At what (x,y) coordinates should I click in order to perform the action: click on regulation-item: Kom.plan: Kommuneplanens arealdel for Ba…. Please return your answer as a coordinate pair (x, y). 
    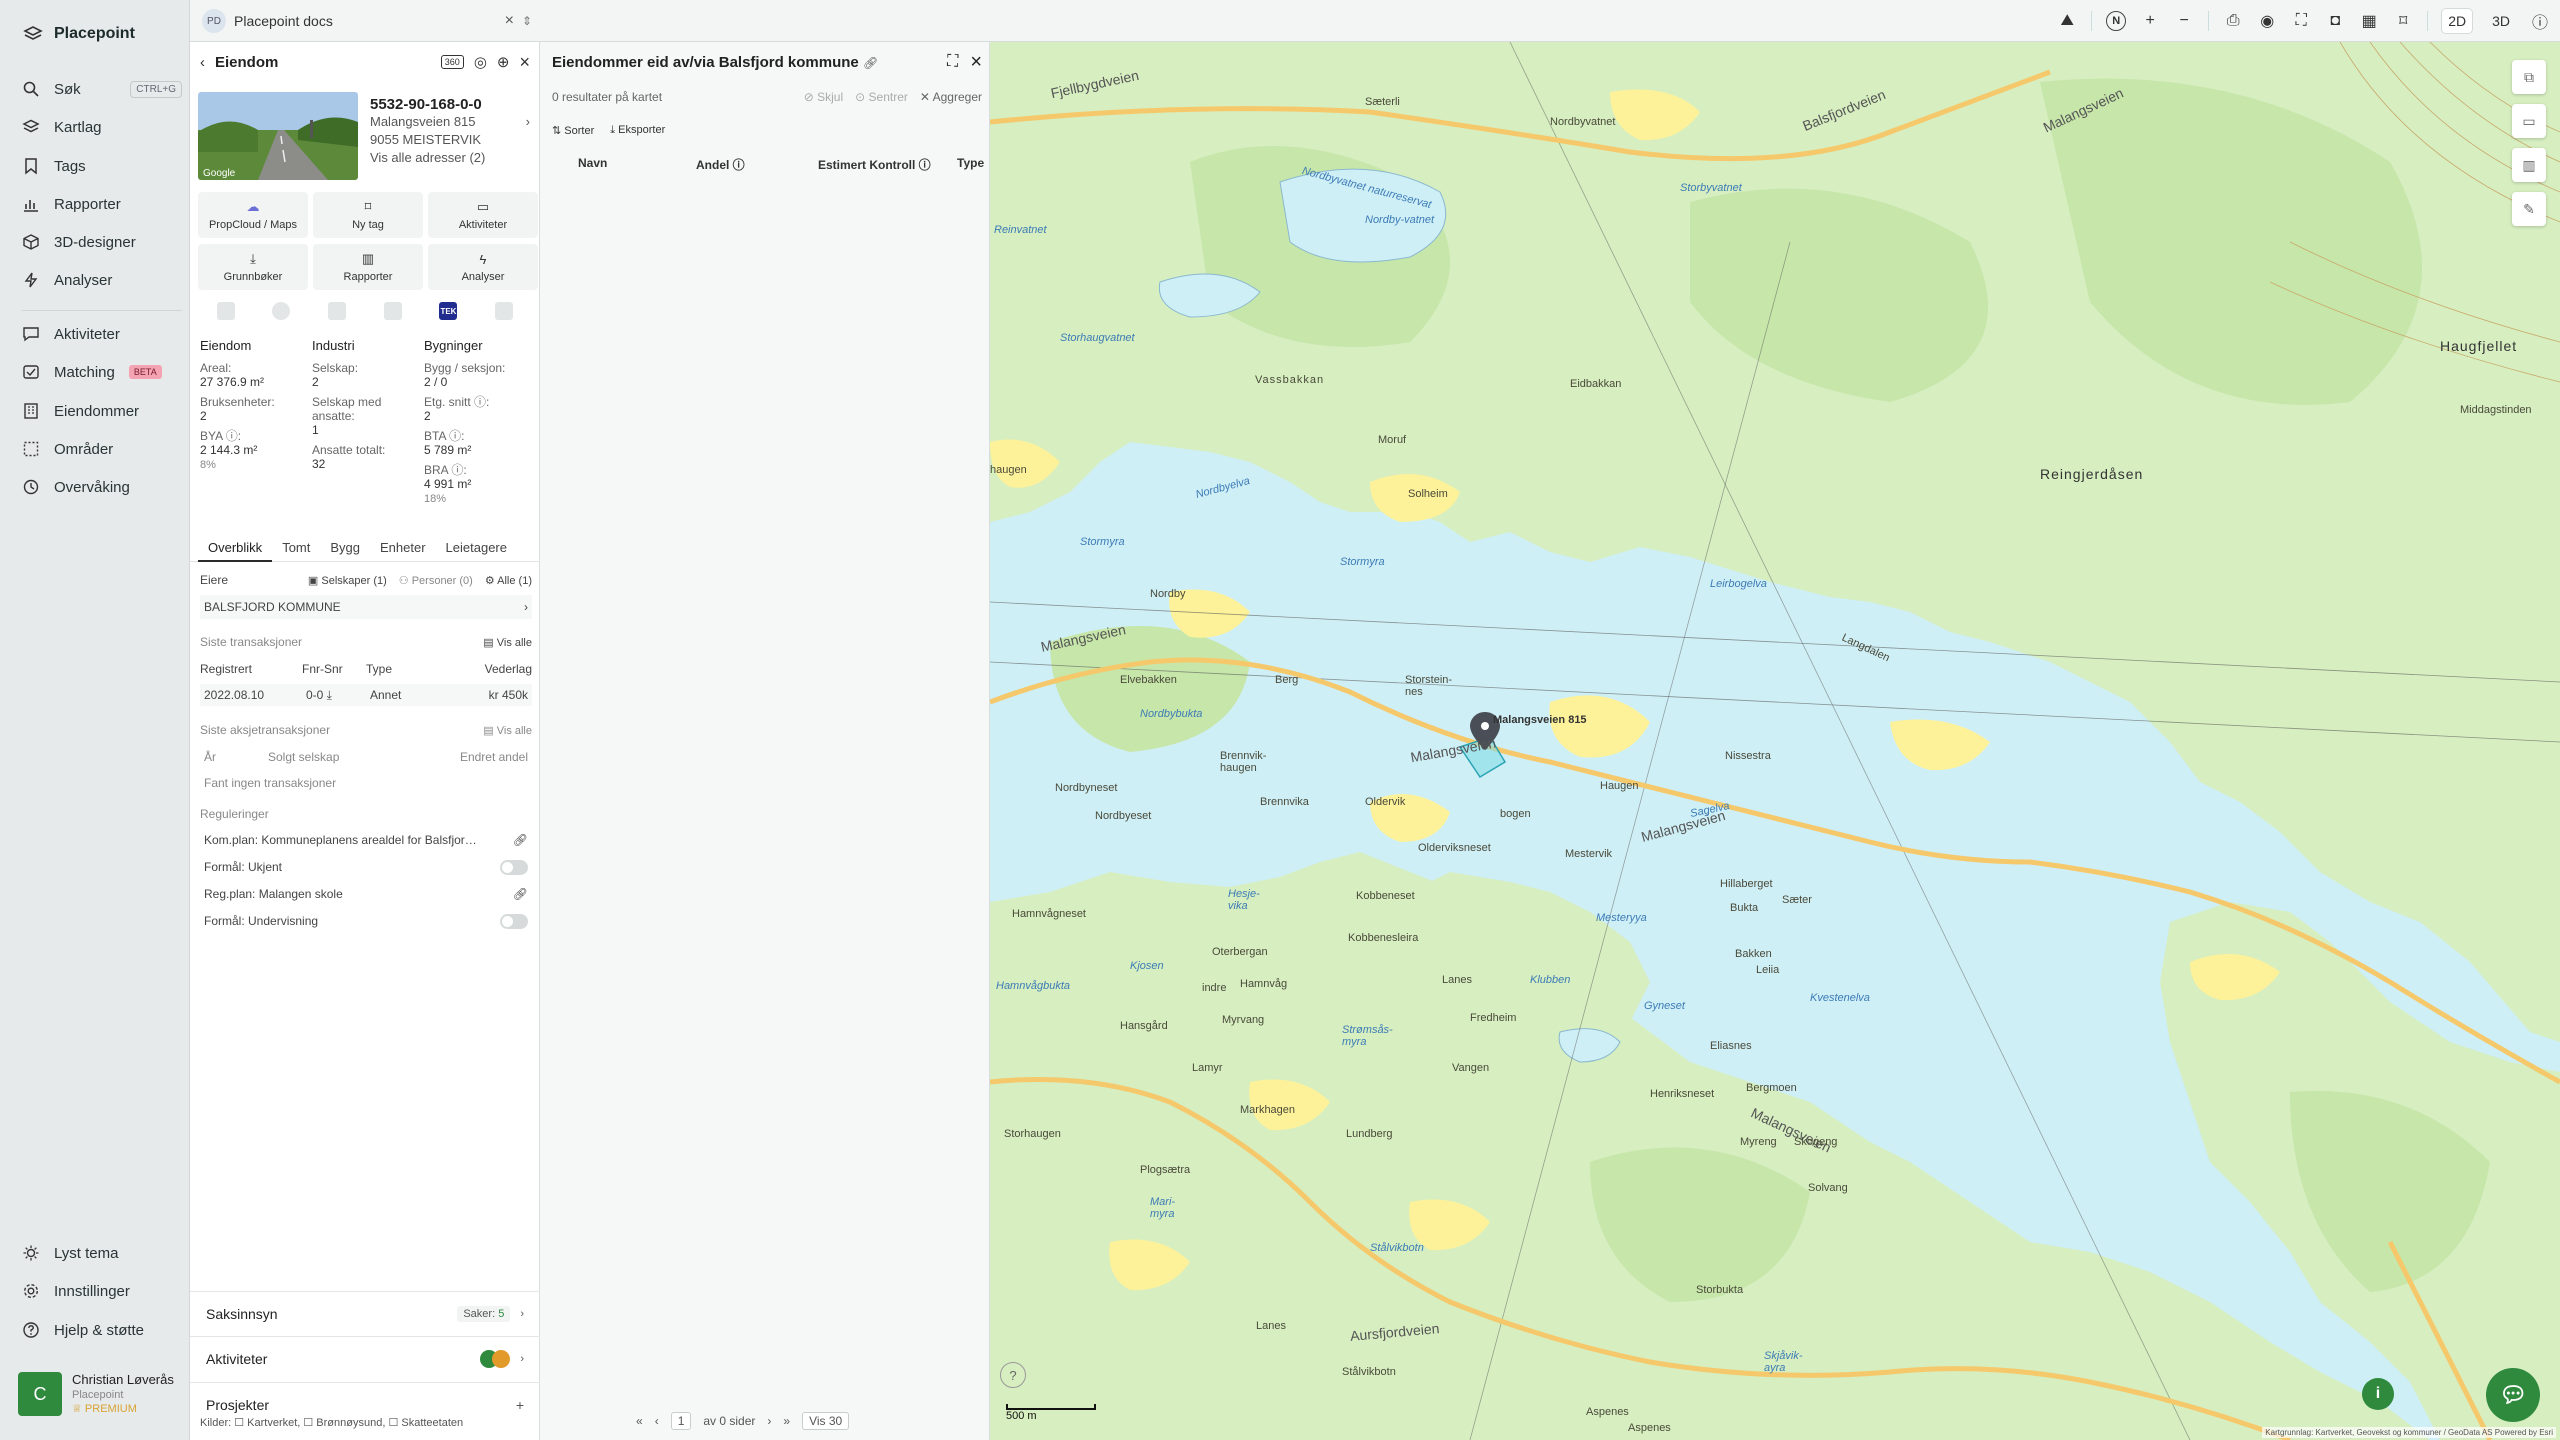
    Looking at the image, I should click on (366, 840).